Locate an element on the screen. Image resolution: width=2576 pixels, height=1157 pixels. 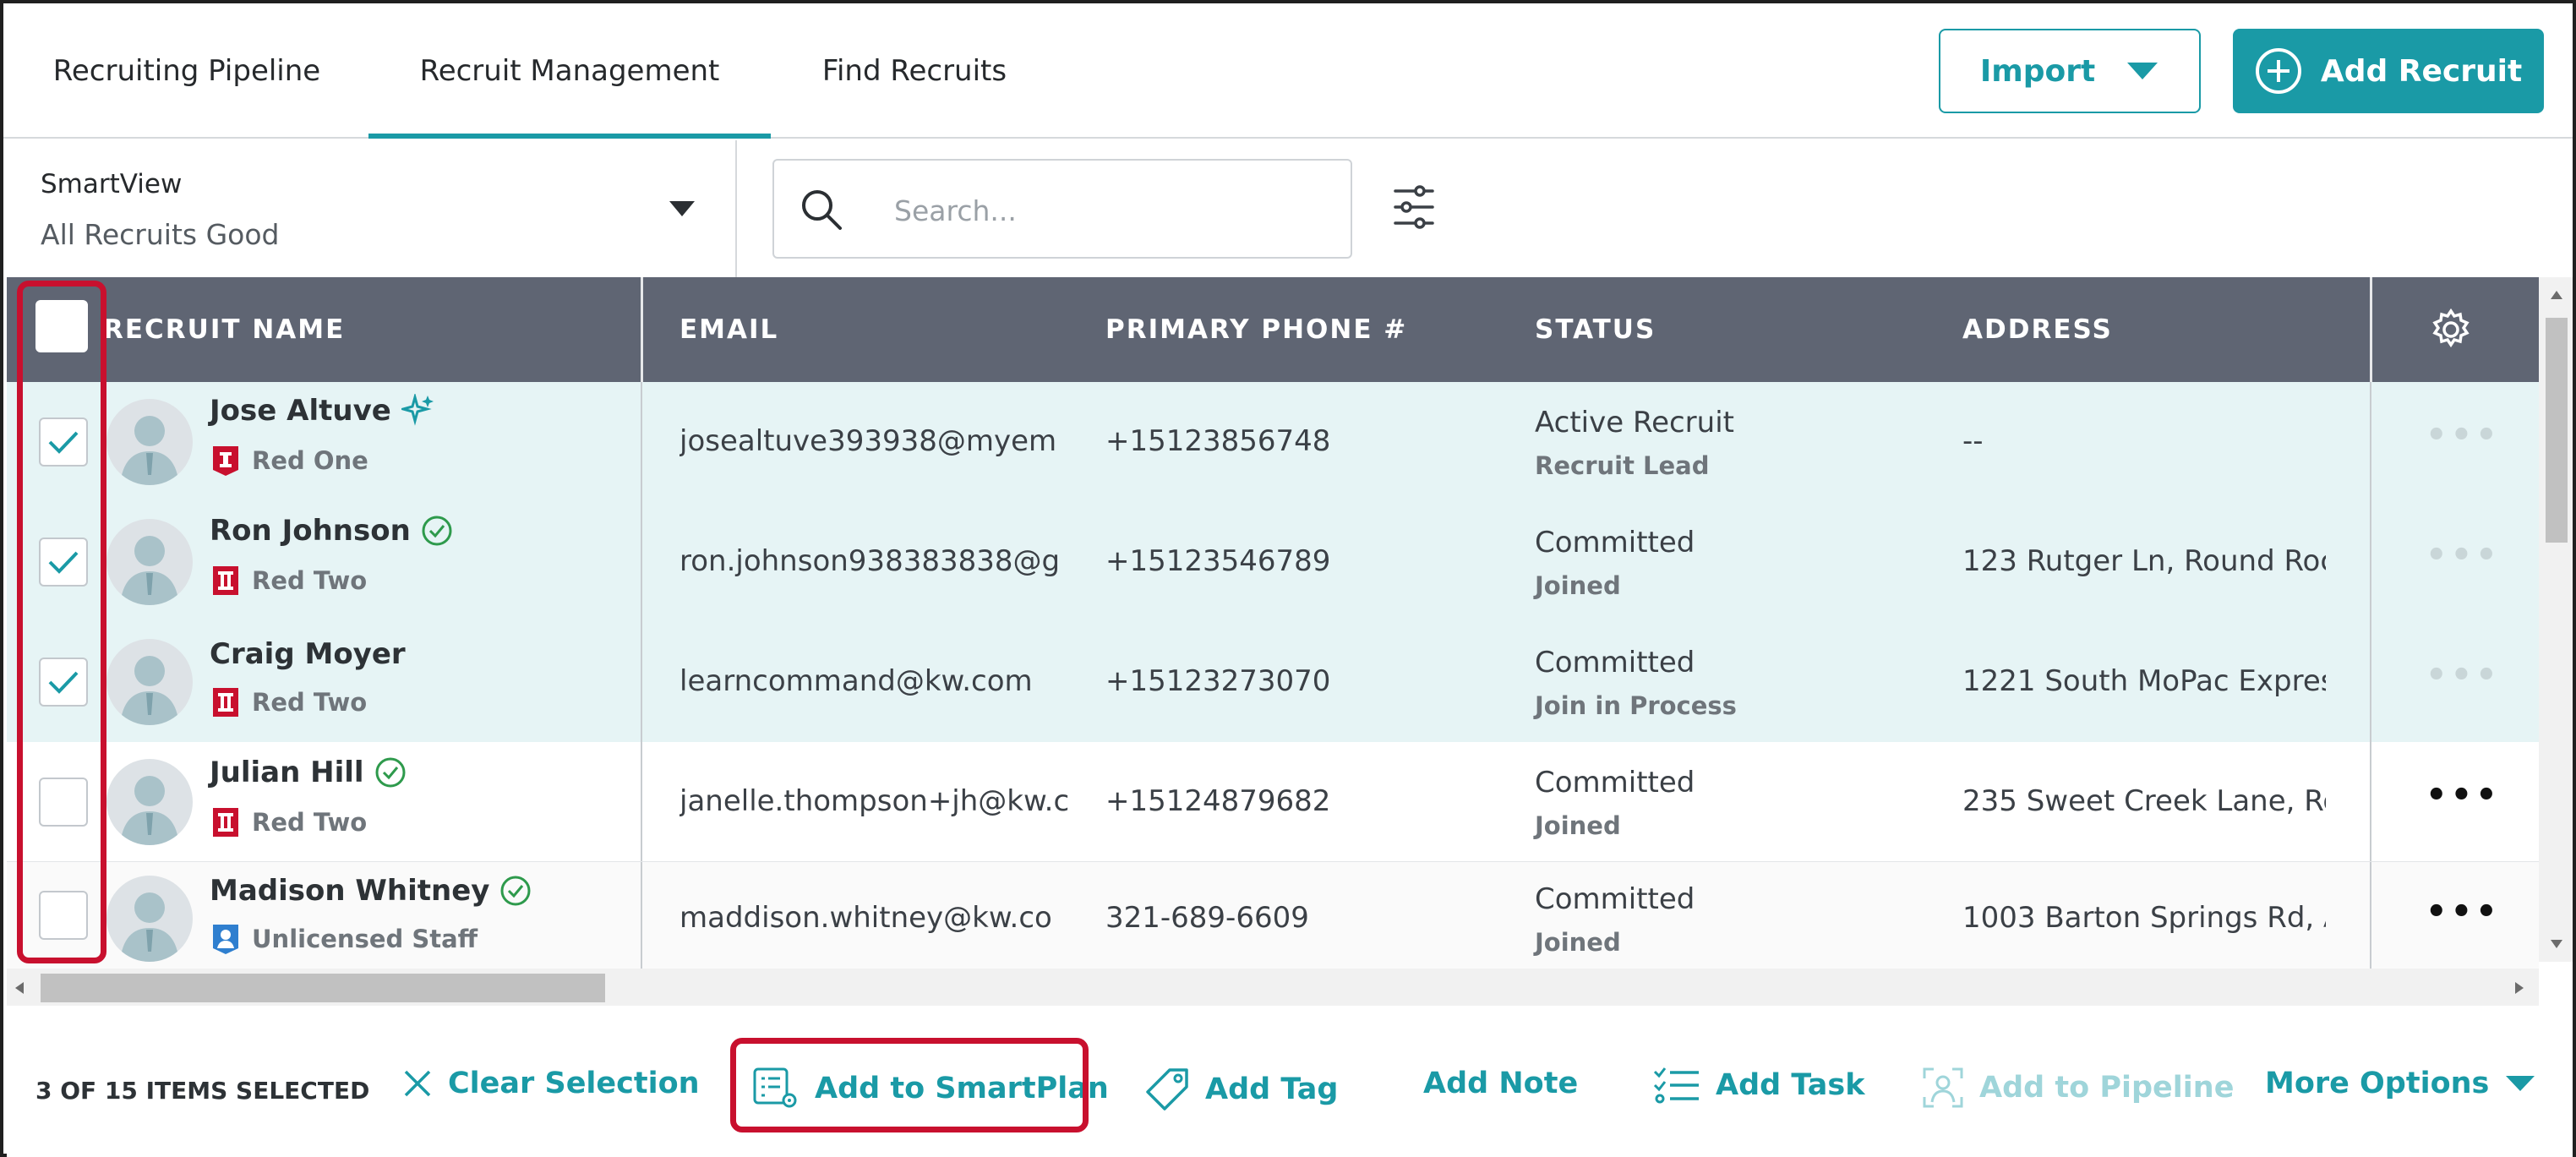
tab-recruiting-pipeline: Recruiting Pipeline is located at coordinates (187, 71).